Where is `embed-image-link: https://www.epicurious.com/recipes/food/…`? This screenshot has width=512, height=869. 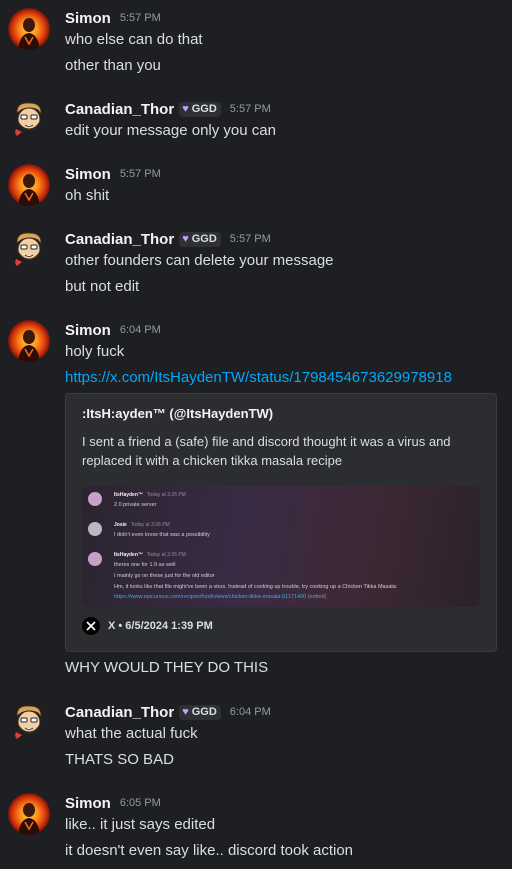 embed-image-link: https://www.epicurious.com/recipes/food/… is located at coordinates (220, 597).